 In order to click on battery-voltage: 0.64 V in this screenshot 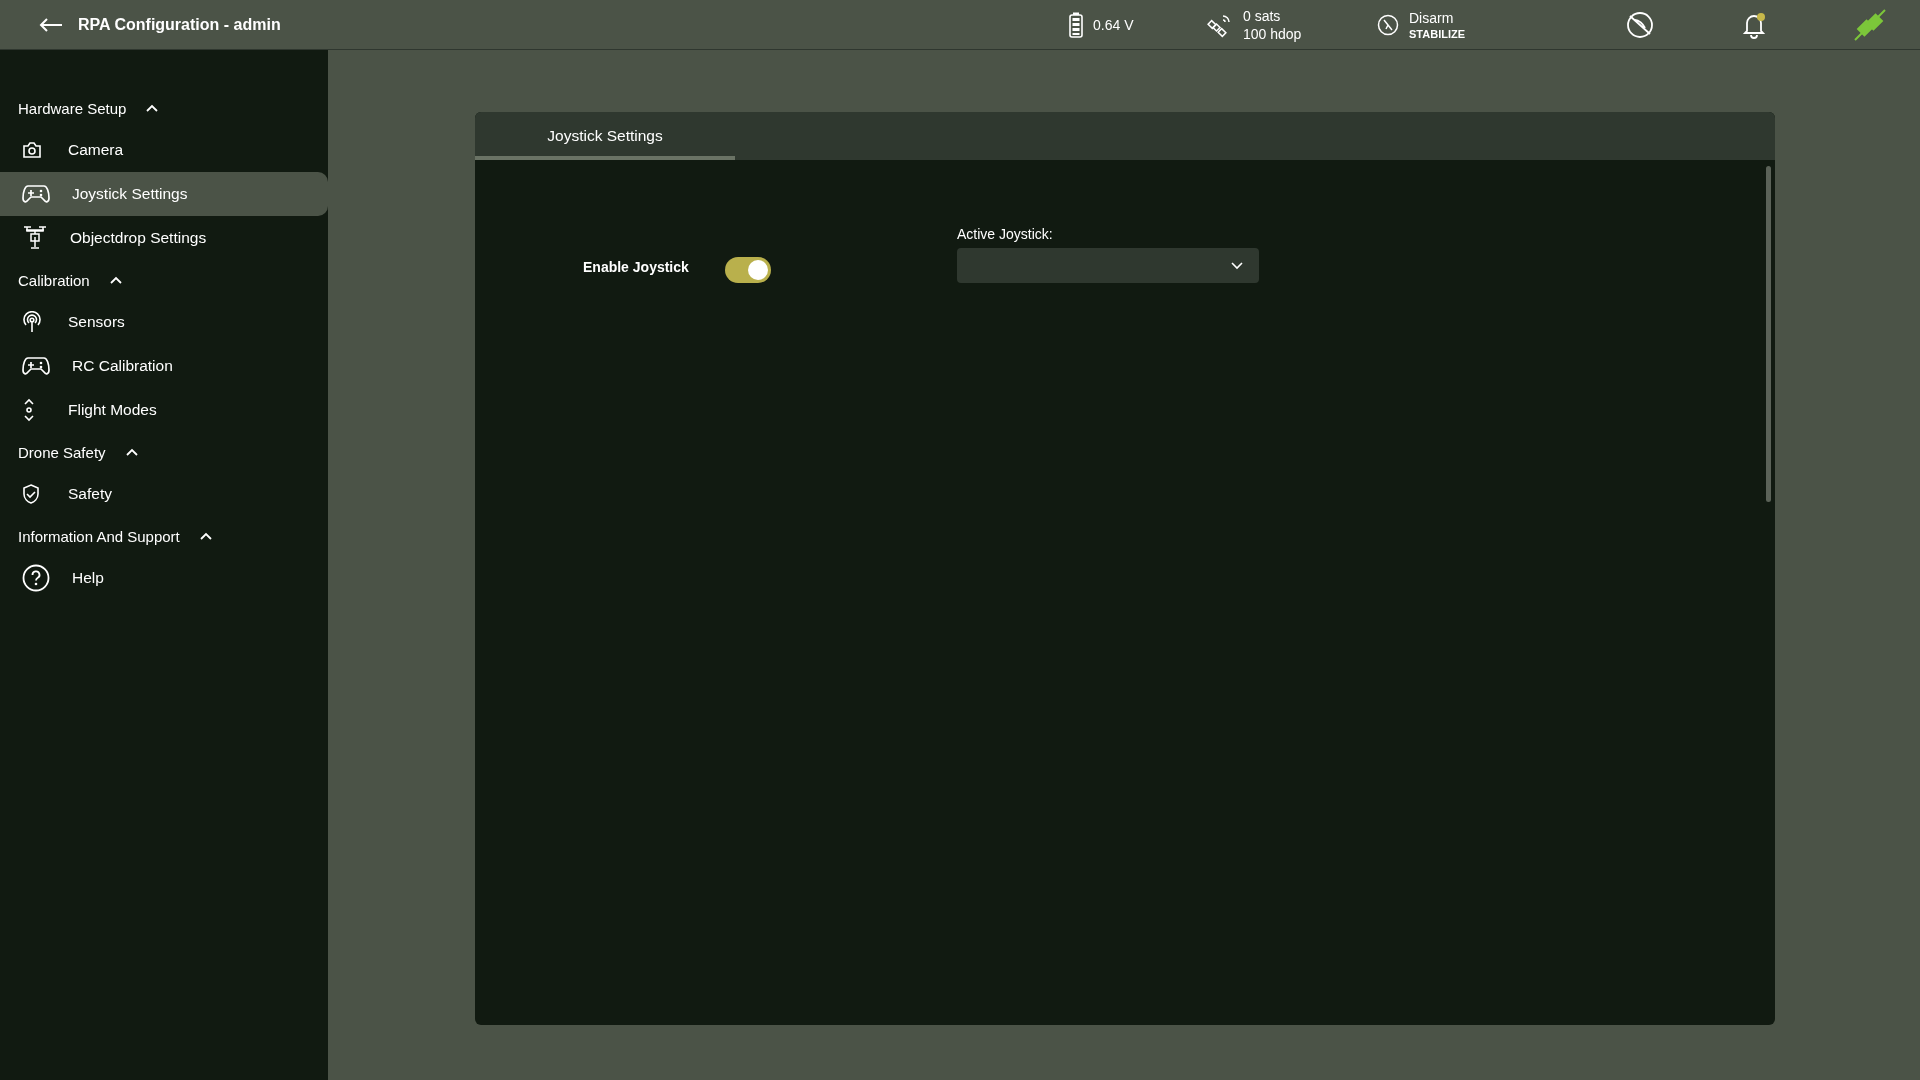, I will do `click(1113, 24)`.